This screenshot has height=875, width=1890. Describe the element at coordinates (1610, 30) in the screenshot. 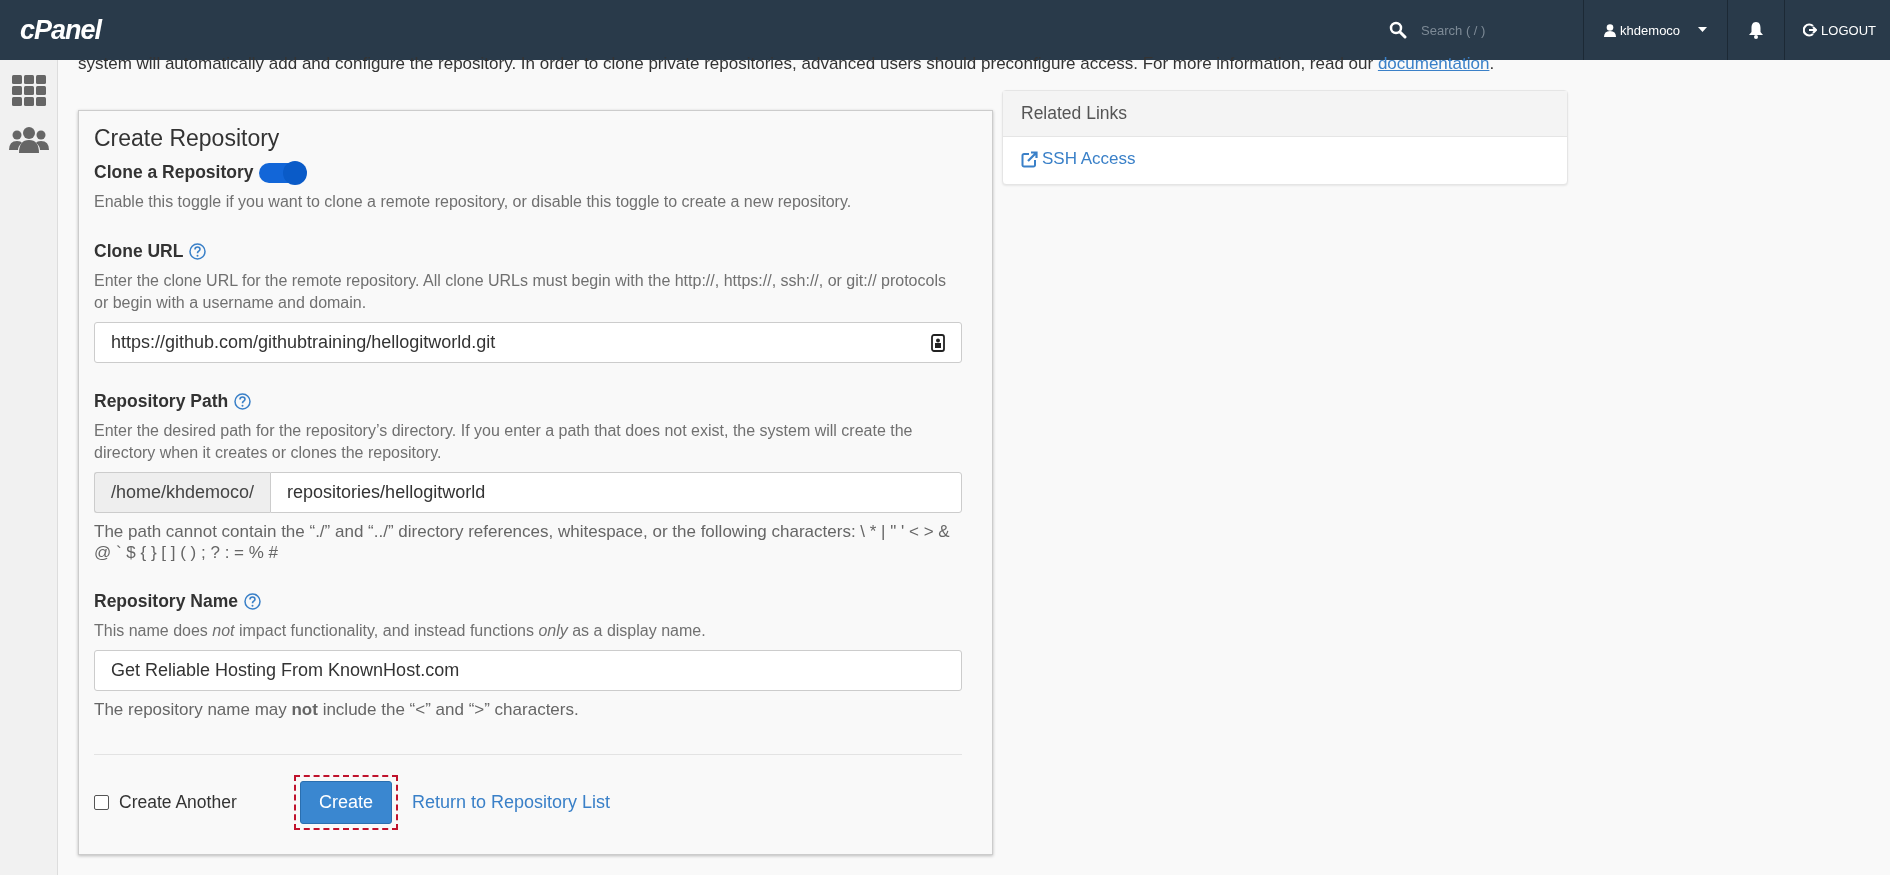

I see `user-icon` at that location.